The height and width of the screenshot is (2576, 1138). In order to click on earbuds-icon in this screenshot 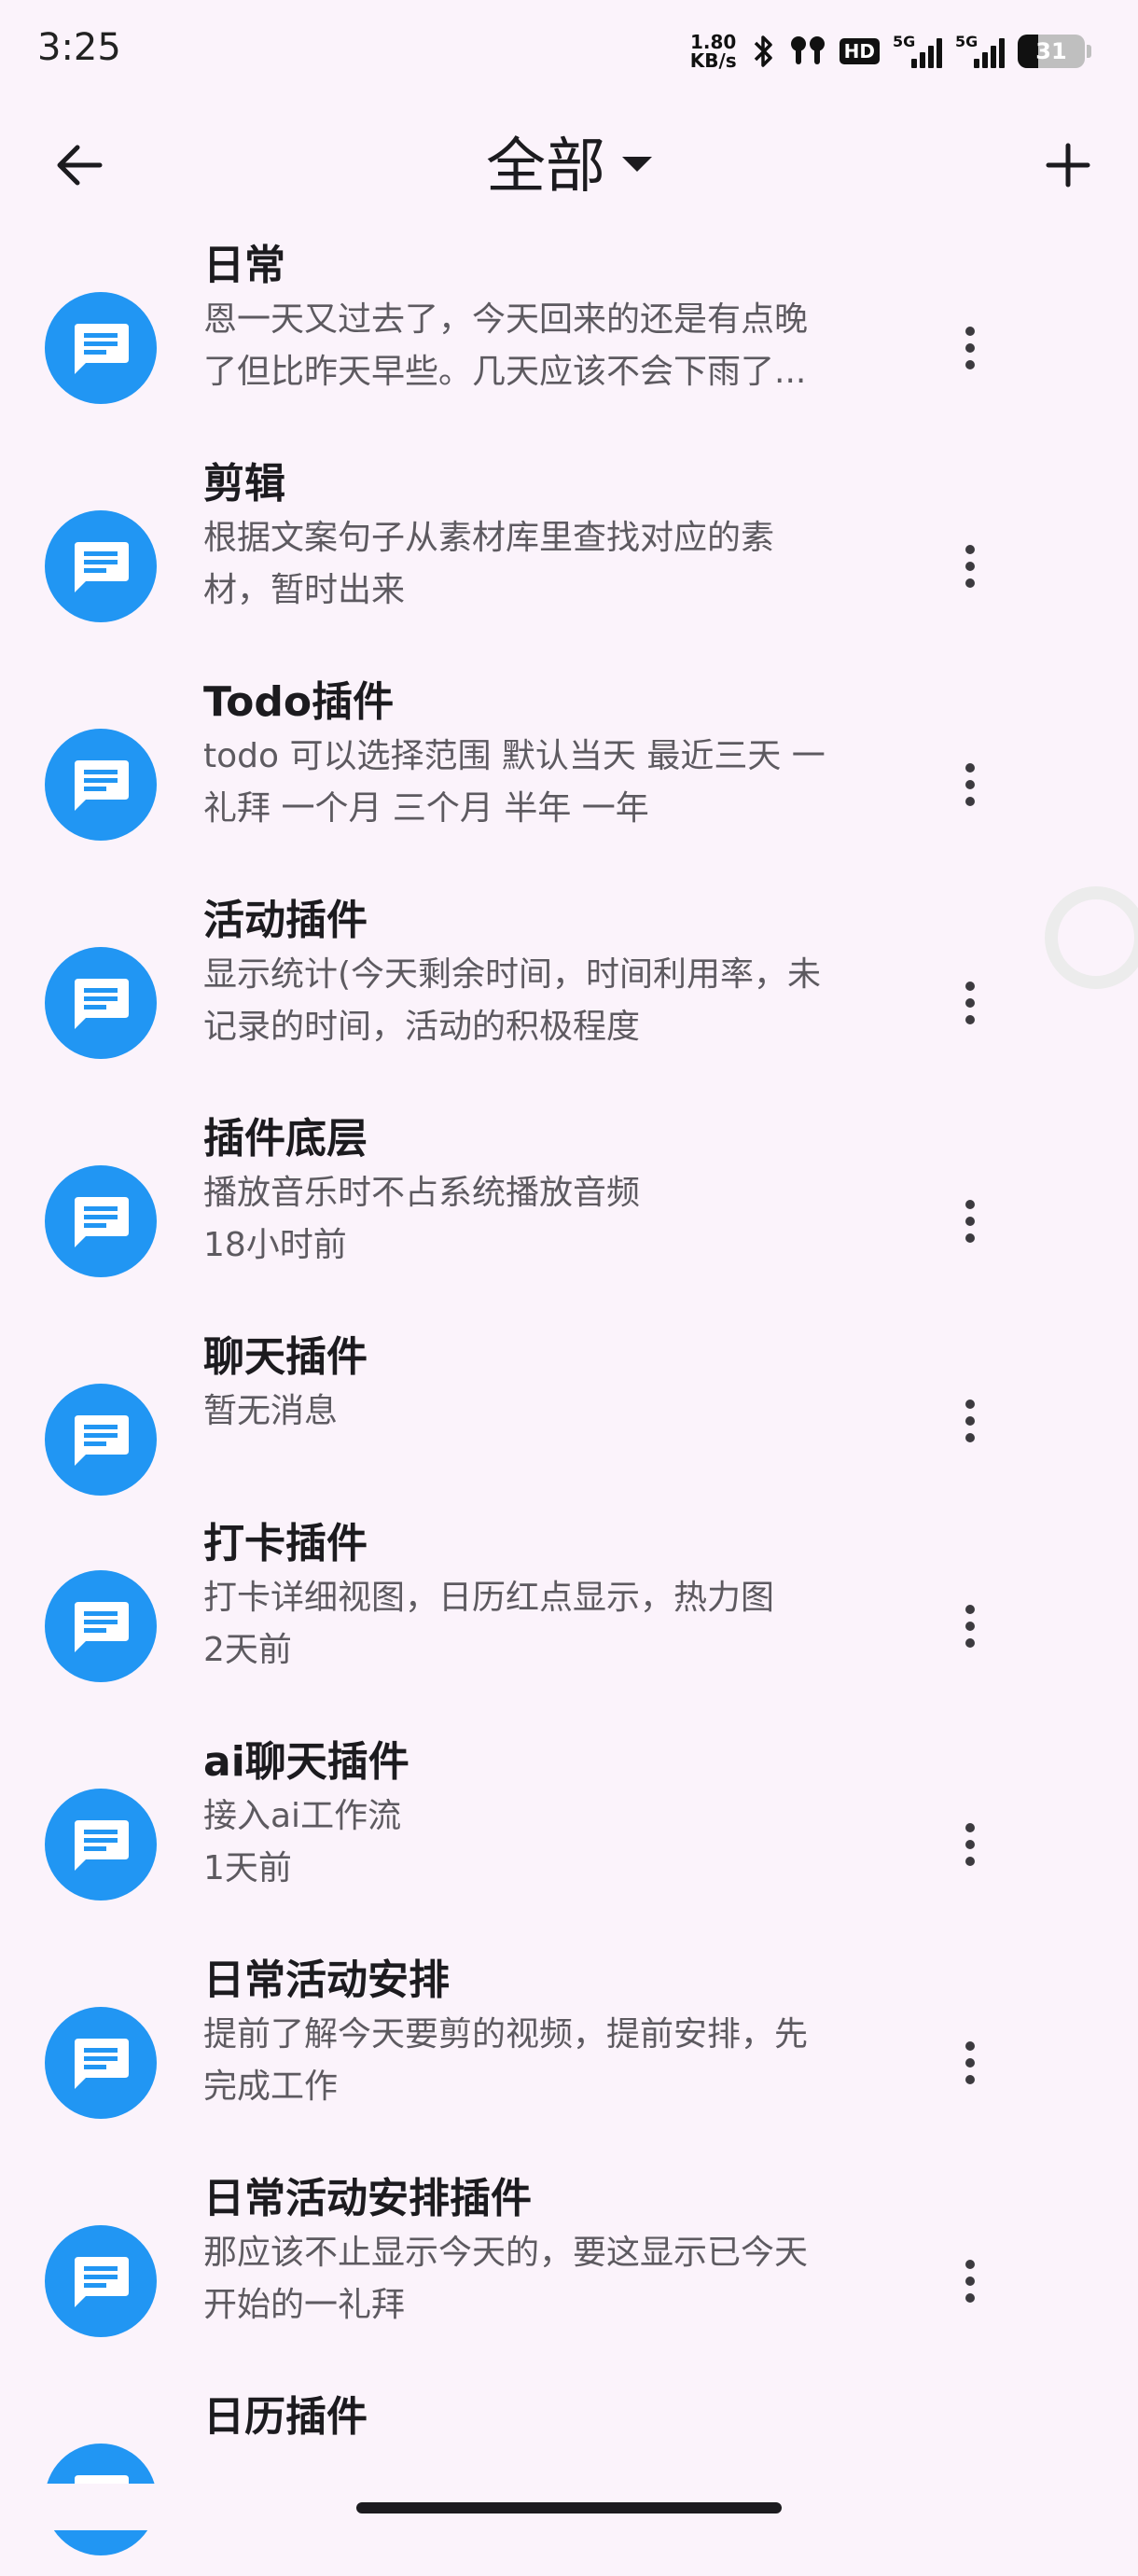, I will do `click(807, 50)`.